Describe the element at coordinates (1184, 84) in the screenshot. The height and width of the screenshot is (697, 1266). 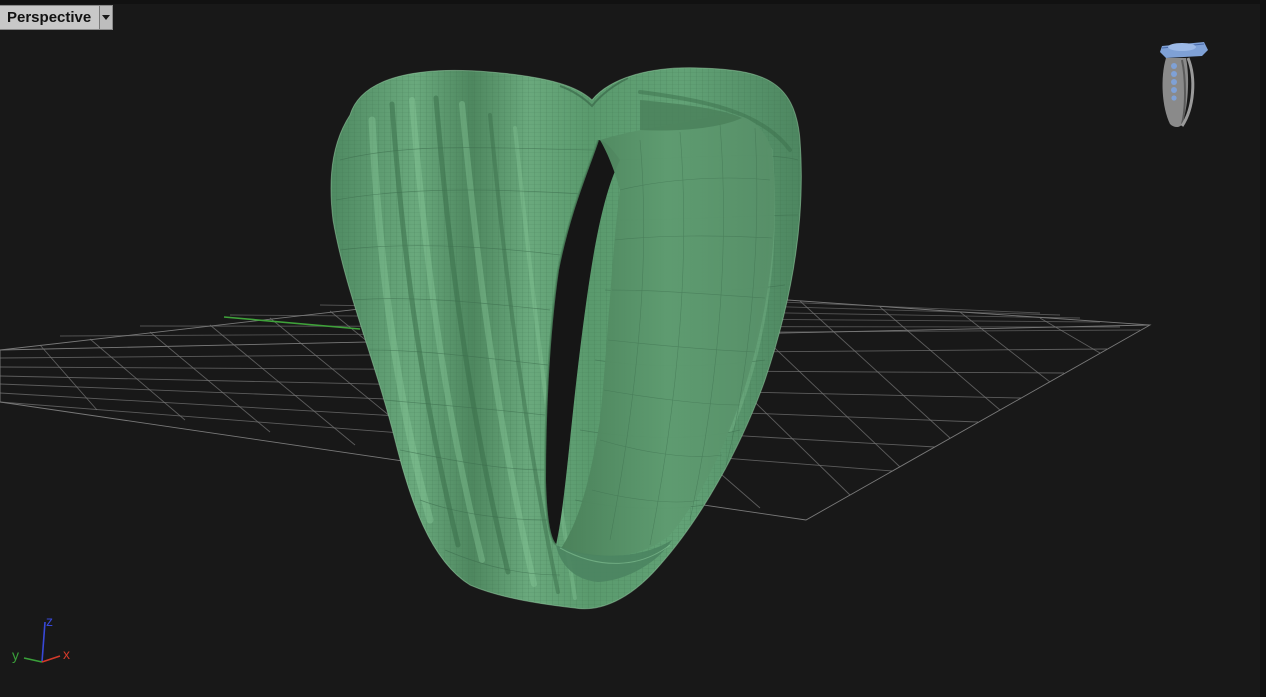
I see `ring-thumbnail-icon` at that location.